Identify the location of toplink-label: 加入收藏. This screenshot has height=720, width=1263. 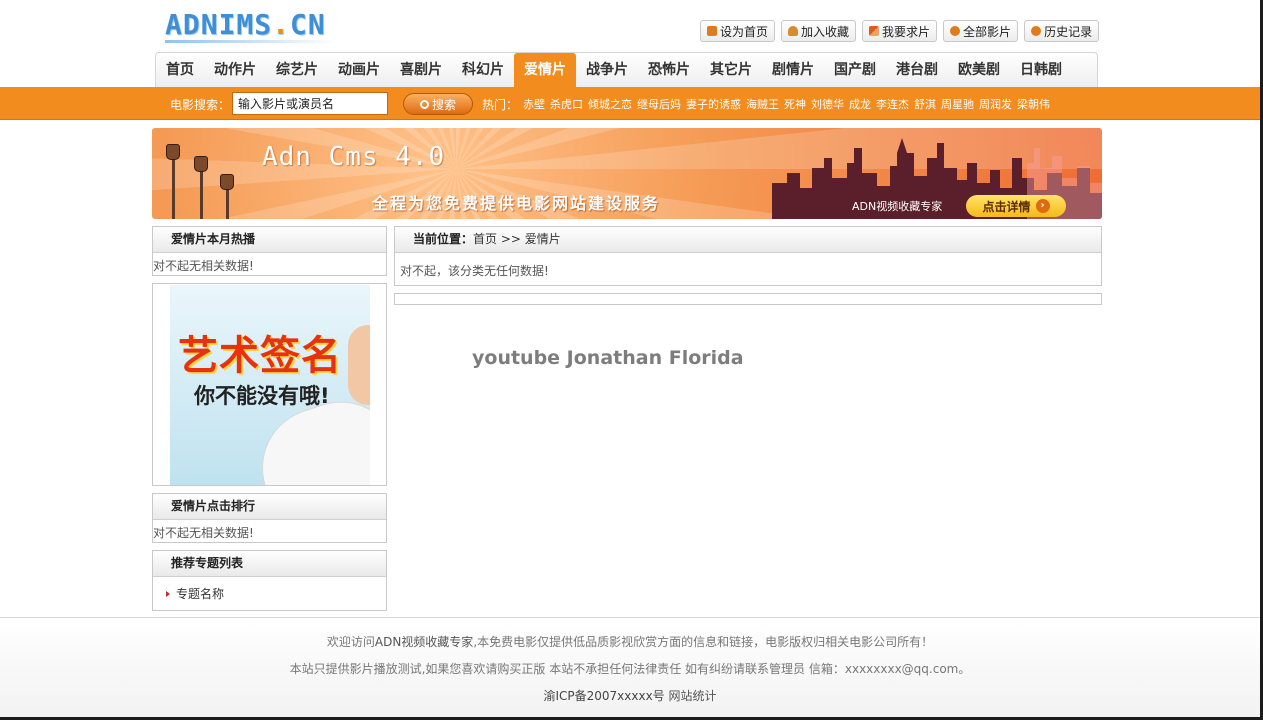
(825, 31).